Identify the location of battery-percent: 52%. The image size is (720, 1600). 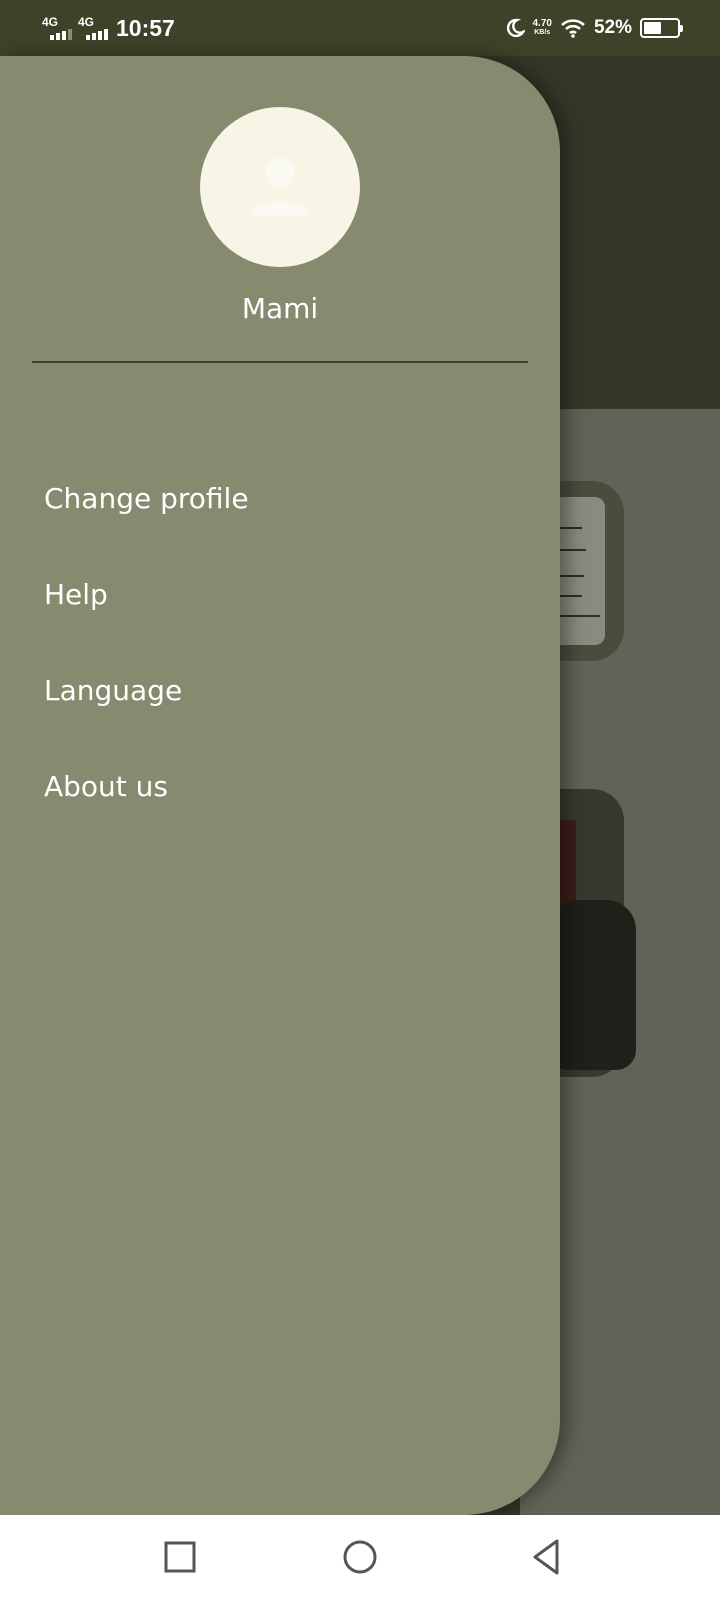
(612, 27).